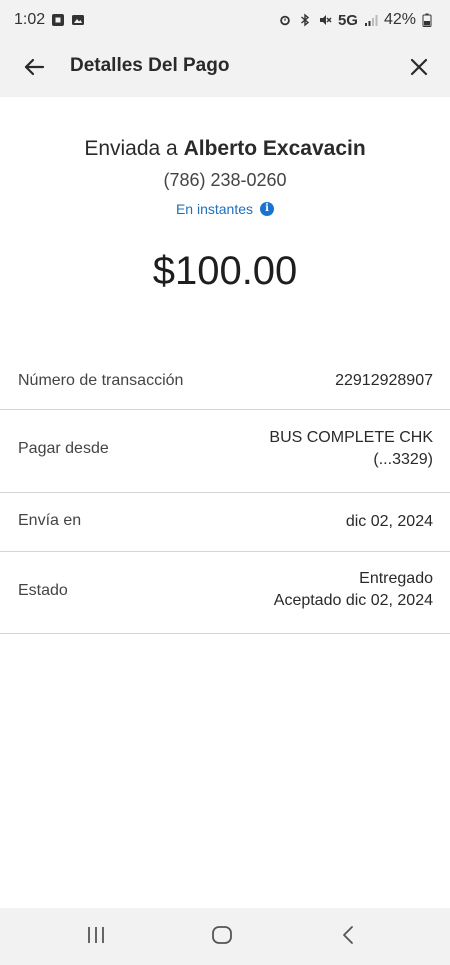 Image resolution: width=450 pixels, height=965 pixels. What do you see at coordinates (43, 590) in the screenshot?
I see `detail-label: Estado` at bounding box center [43, 590].